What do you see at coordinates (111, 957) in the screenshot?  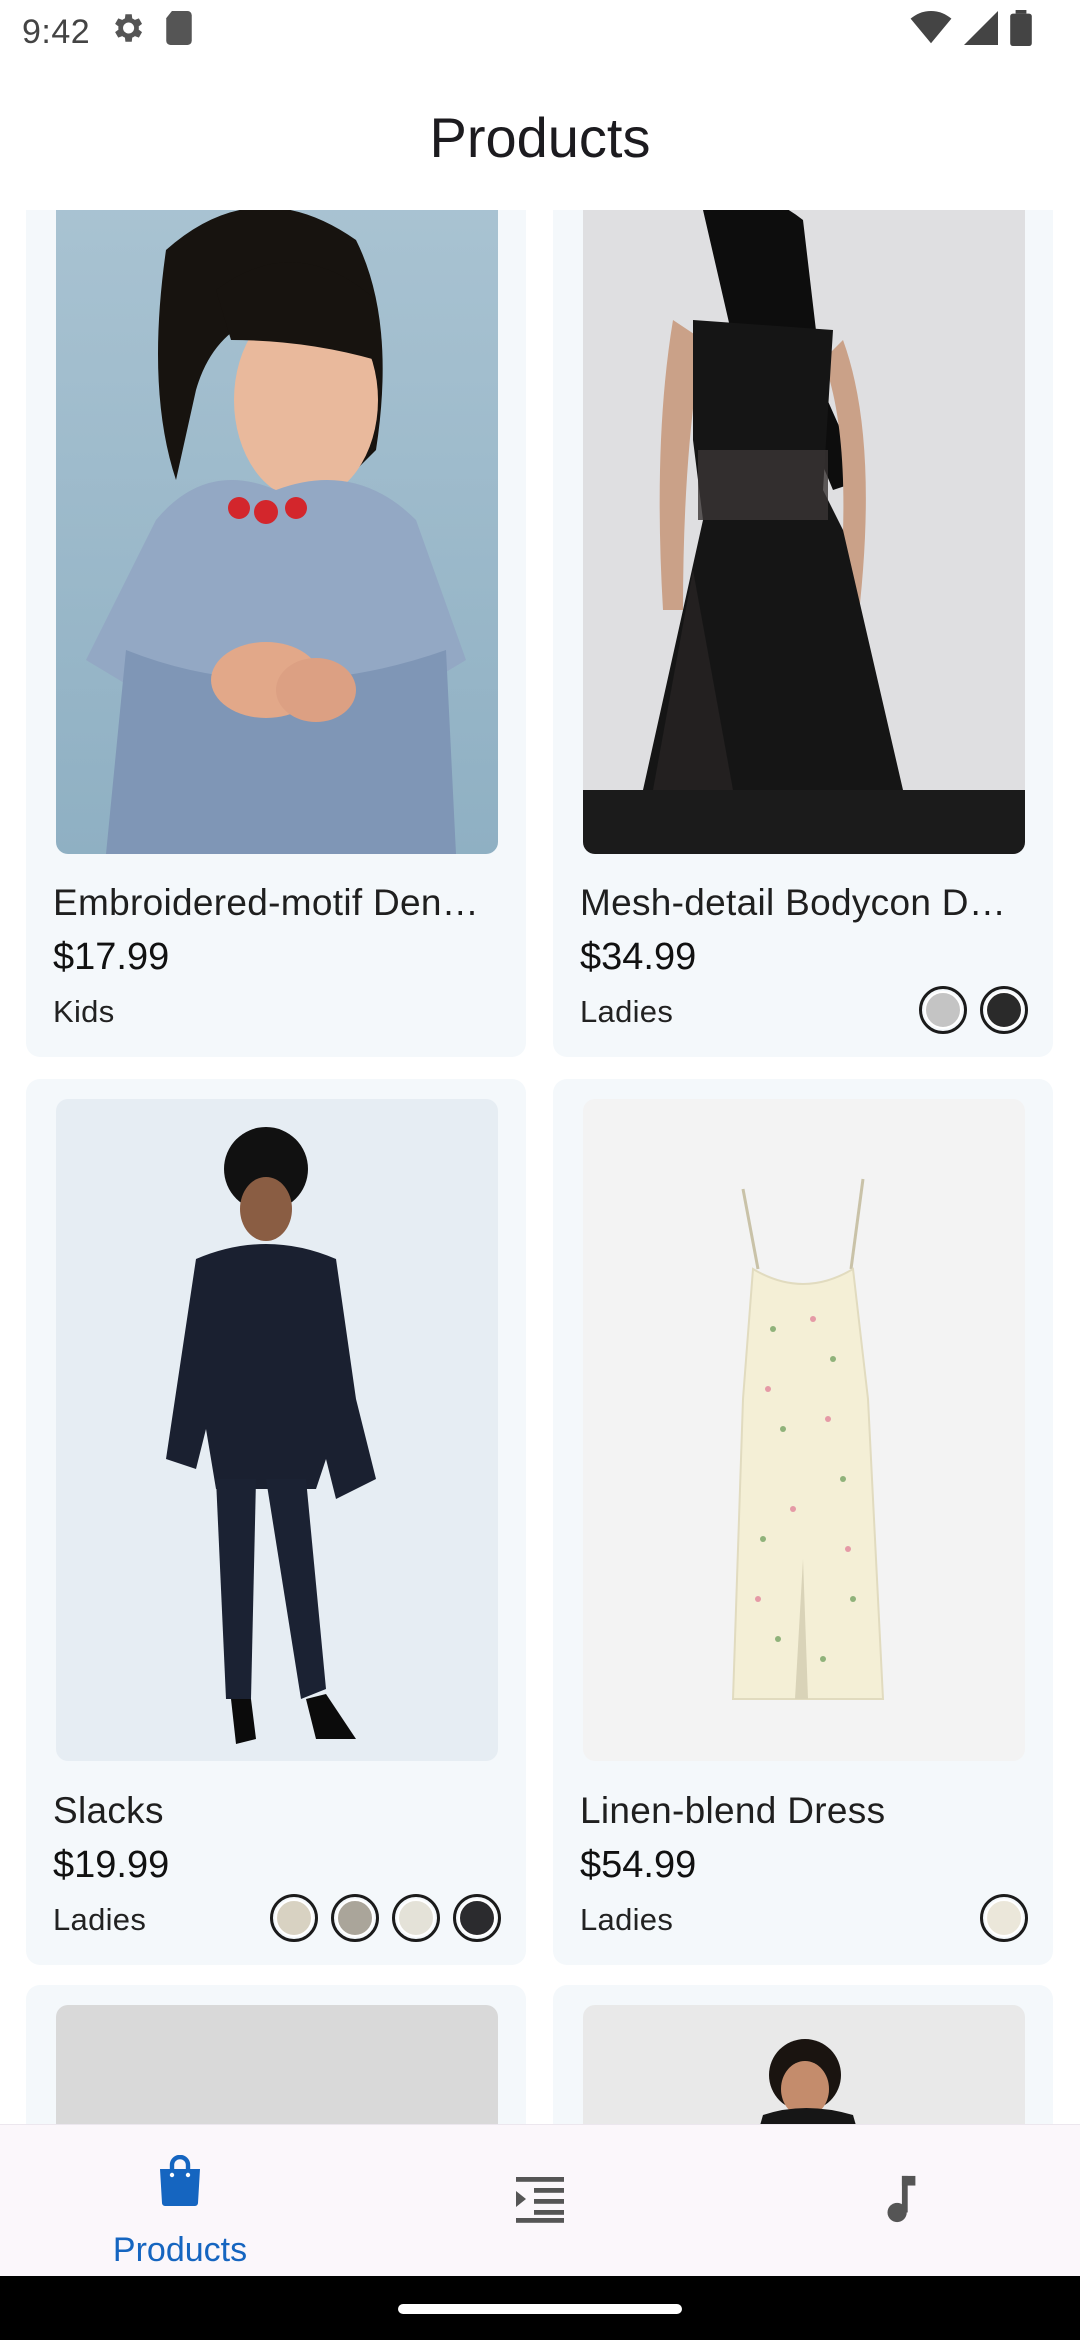 I see `product-price: $17.99` at bounding box center [111, 957].